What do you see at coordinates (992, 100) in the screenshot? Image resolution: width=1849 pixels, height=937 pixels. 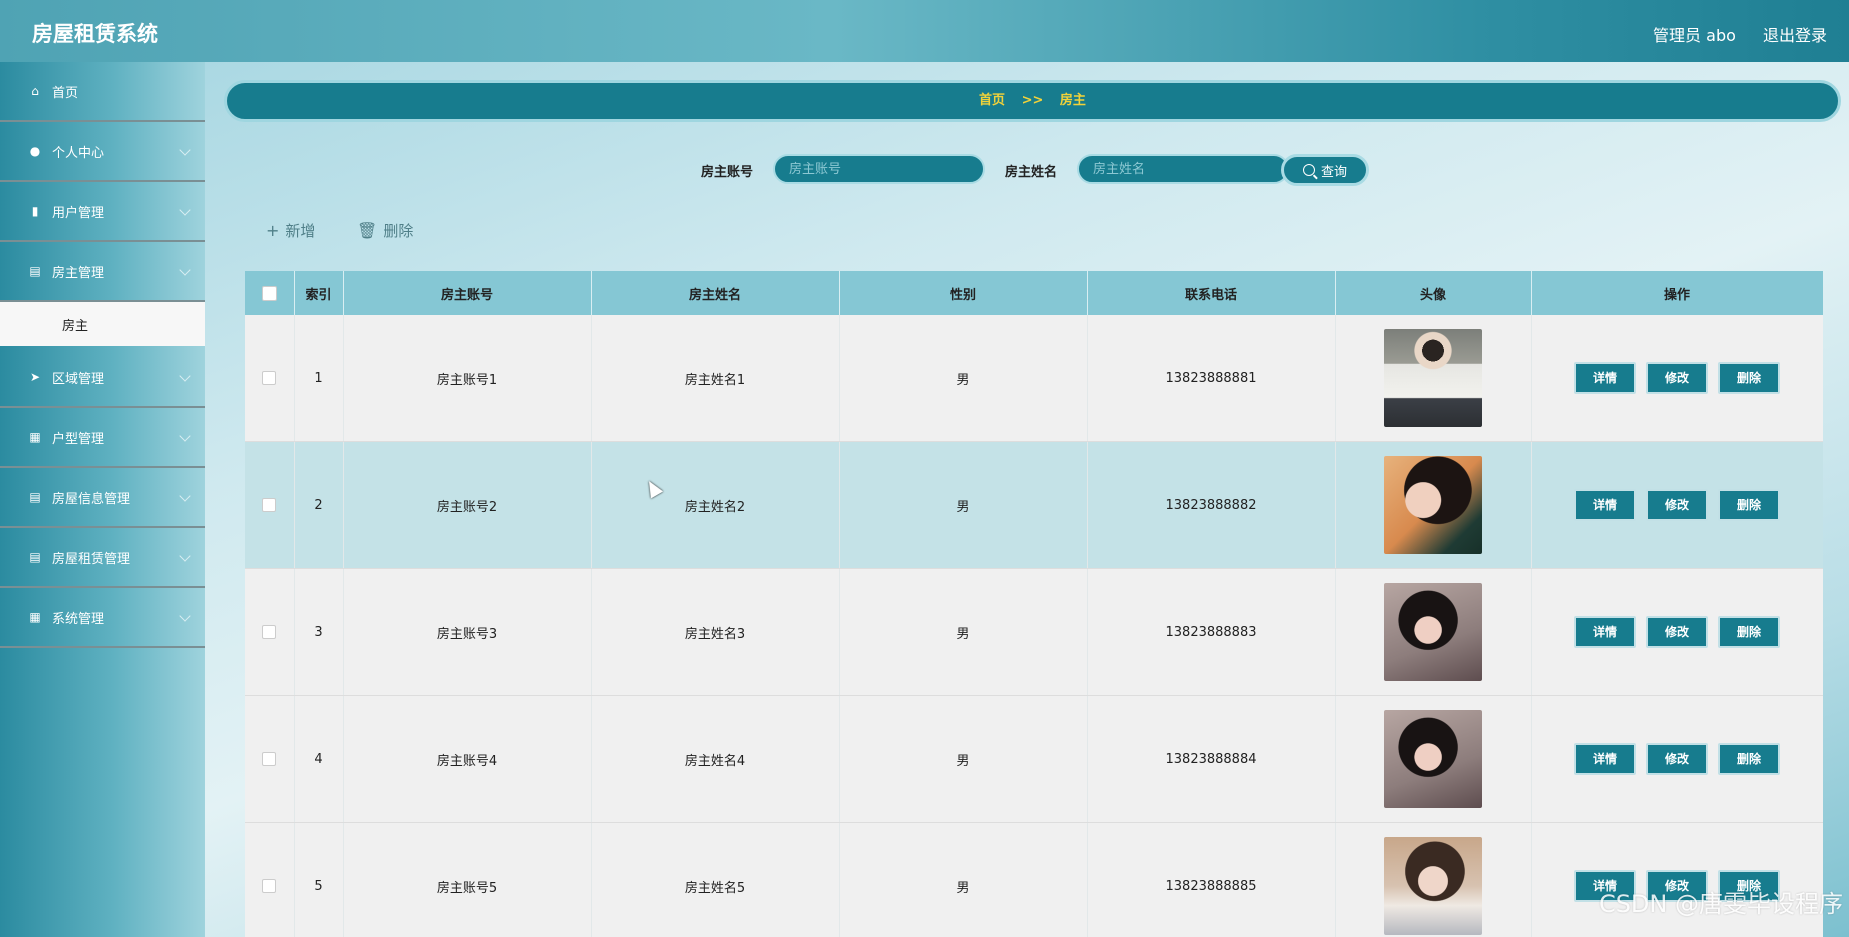 I see `breadcrumb-home: 首页` at bounding box center [992, 100].